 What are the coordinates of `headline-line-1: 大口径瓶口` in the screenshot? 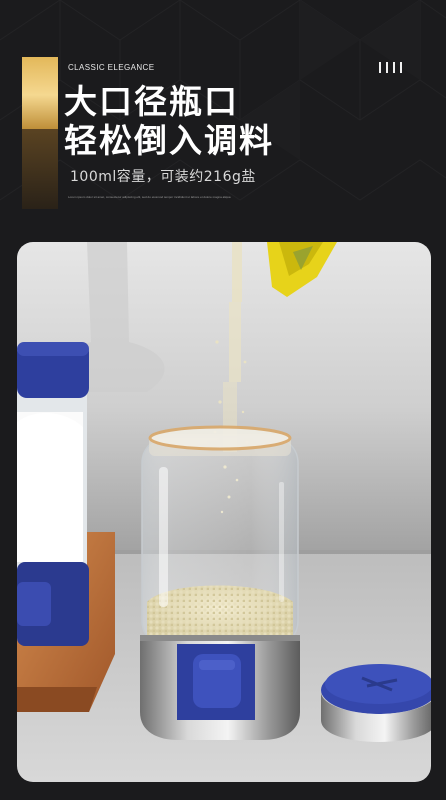 It's located at (151, 101).